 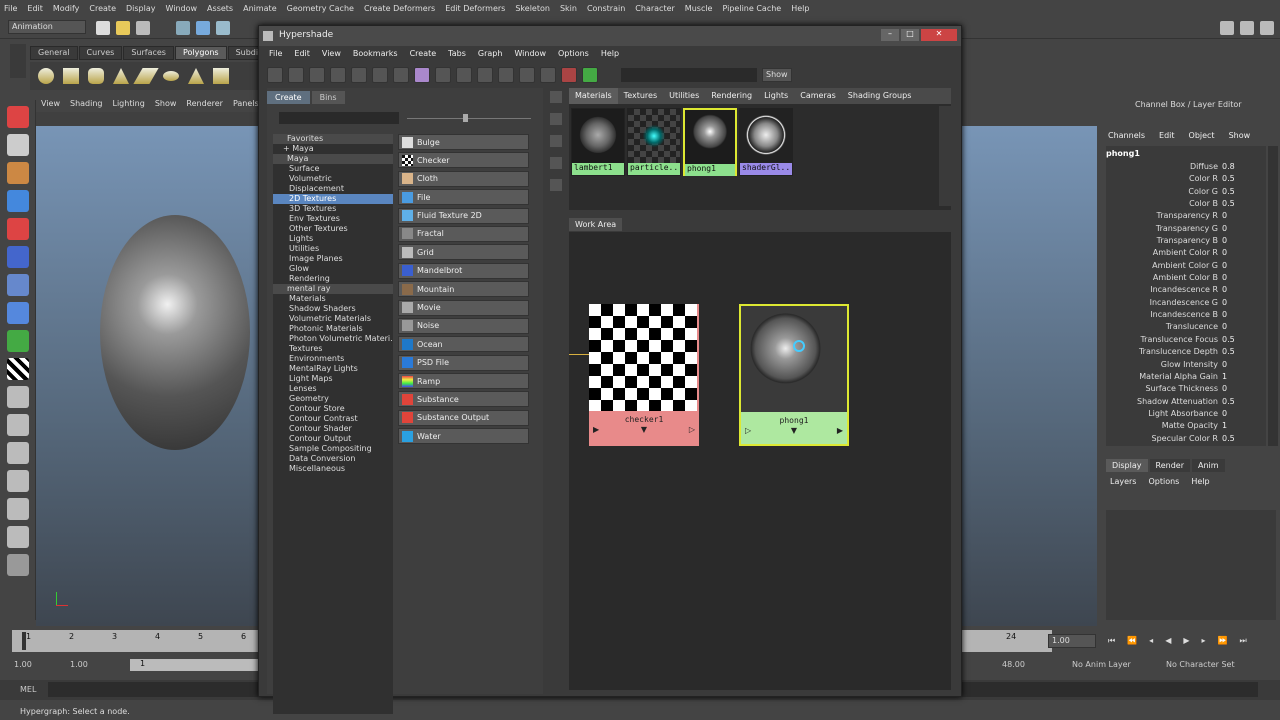 What do you see at coordinates (1240, 135) in the screenshot?
I see `channelbox-menu-show: Show` at bounding box center [1240, 135].